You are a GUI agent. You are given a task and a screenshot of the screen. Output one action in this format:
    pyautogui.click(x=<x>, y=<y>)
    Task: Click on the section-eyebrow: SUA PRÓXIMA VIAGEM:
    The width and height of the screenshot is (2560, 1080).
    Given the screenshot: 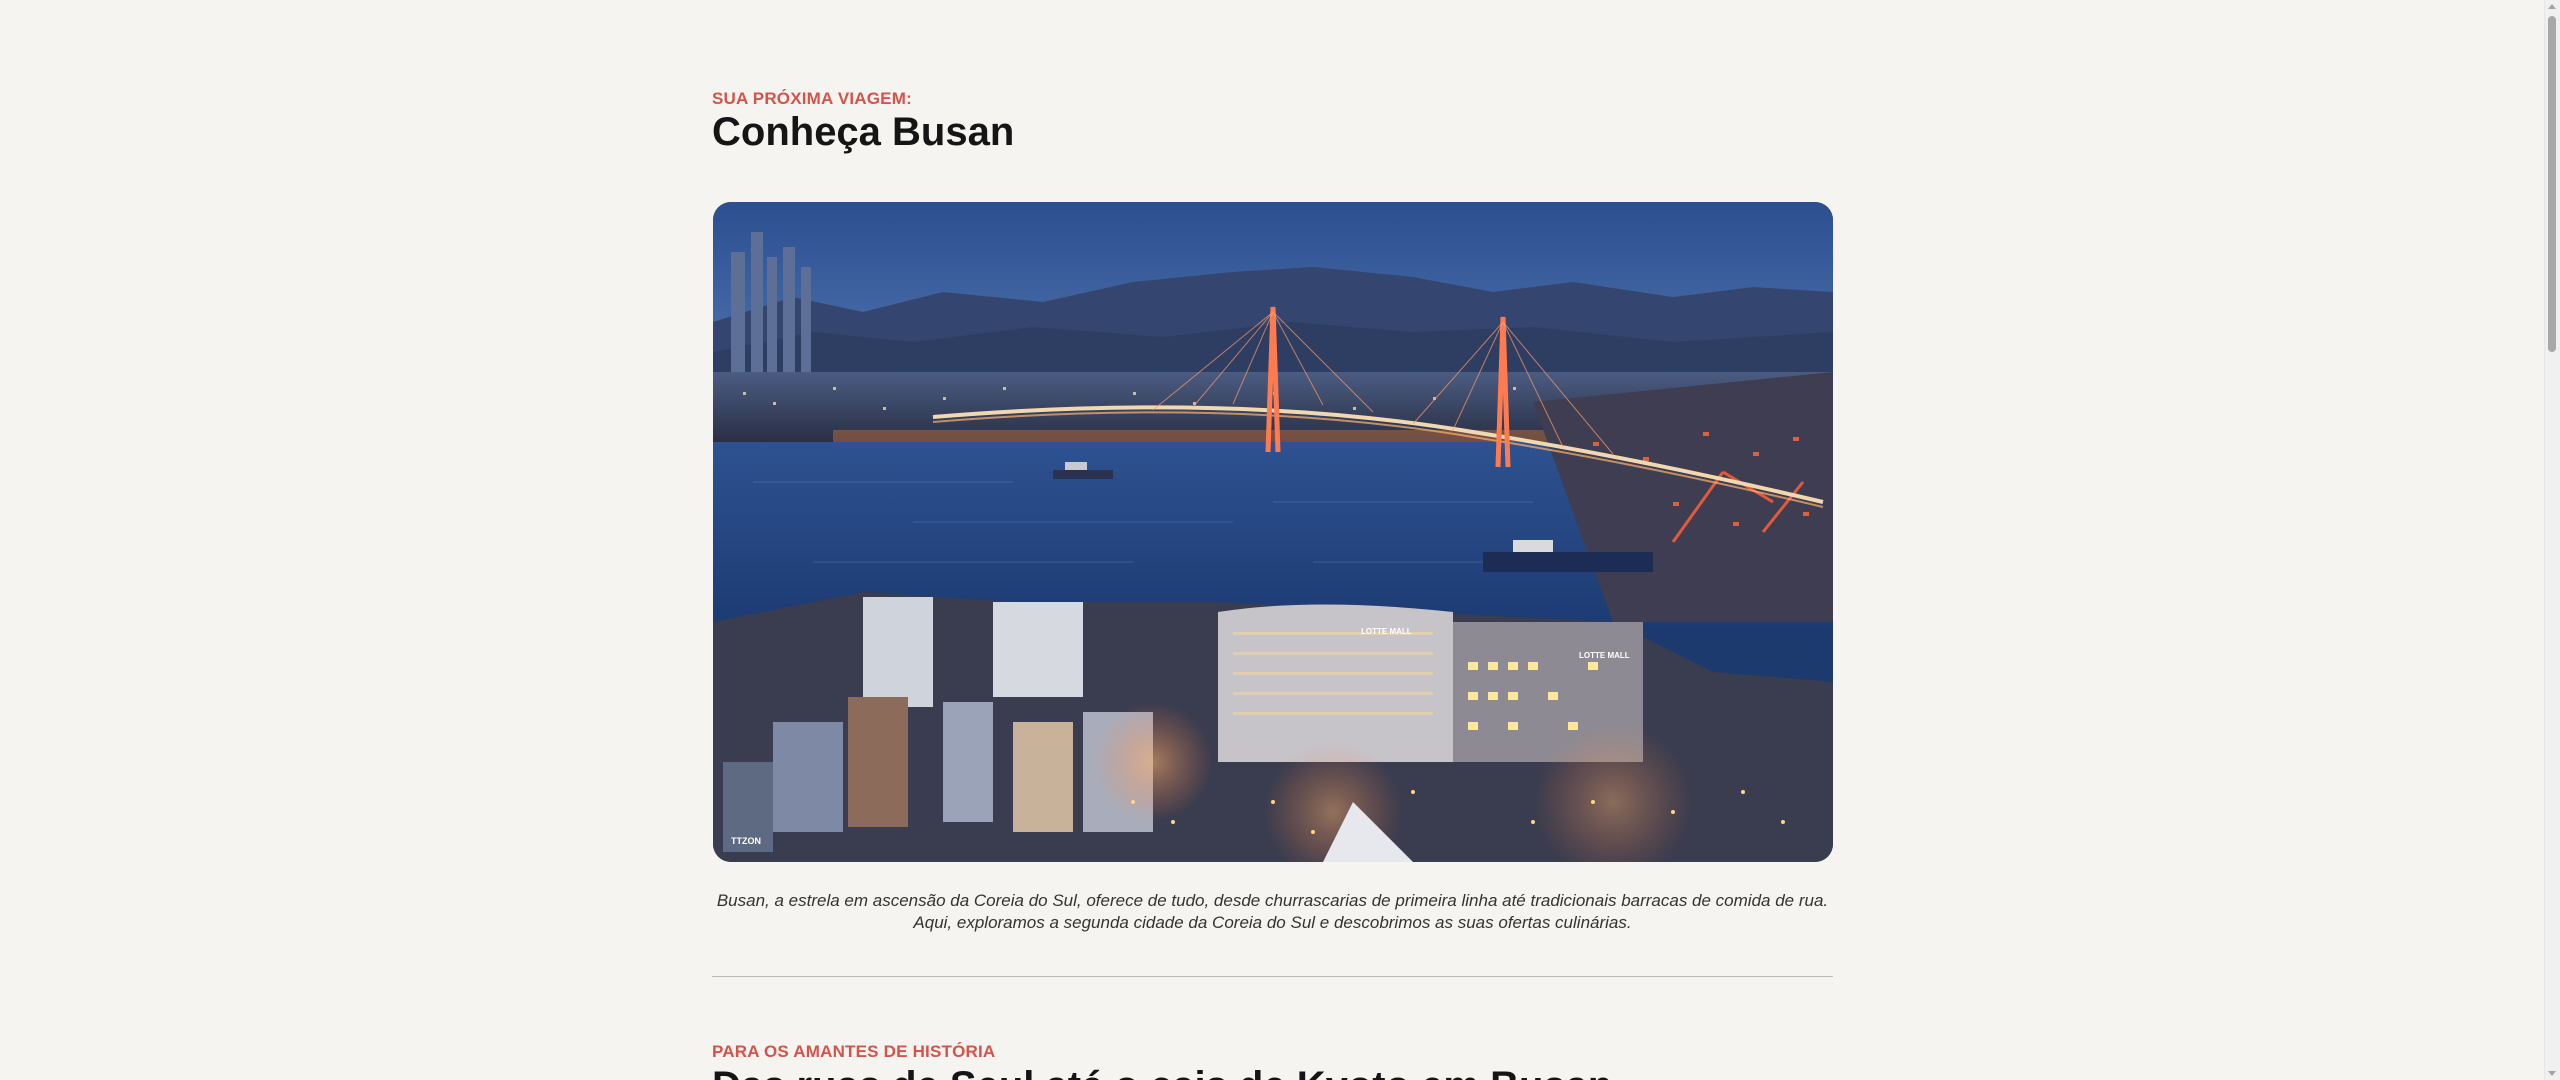 What is the action you would take?
    pyautogui.click(x=812, y=98)
    